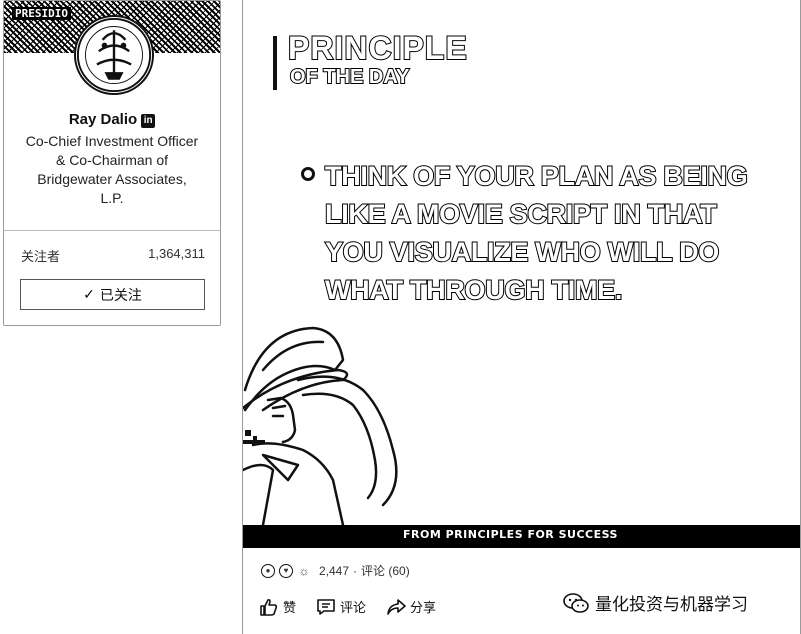 The width and height of the screenshot is (801, 634). Describe the element at coordinates (349, 77) in the screenshot. I see `post-header-subtitle: OF THE DAY` at that location.